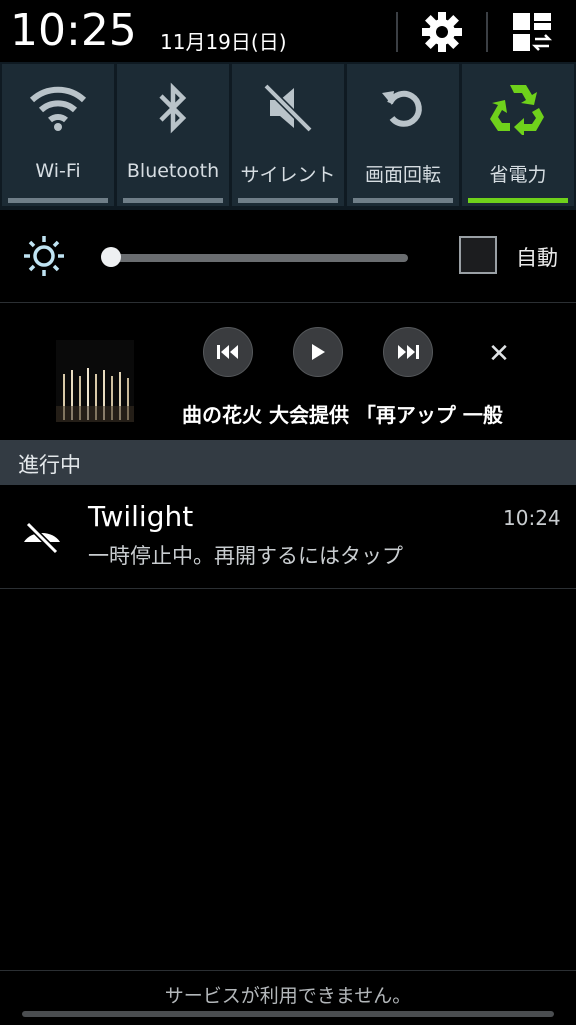 The image size is (576, 1025). Describe the element at coordinates (499, 354) in the screenshot. I see `close-media-button: ✕` at that location.